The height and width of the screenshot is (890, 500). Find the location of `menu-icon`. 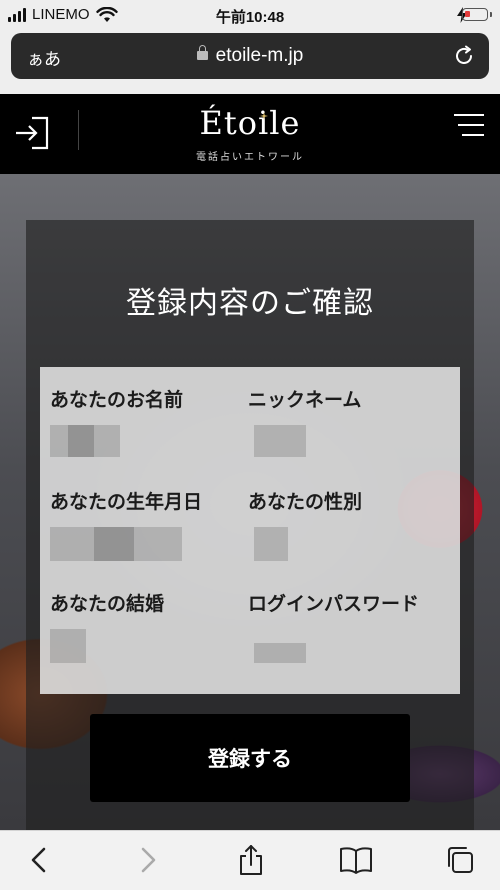

menu-icon is located at coordinates (469, 126).